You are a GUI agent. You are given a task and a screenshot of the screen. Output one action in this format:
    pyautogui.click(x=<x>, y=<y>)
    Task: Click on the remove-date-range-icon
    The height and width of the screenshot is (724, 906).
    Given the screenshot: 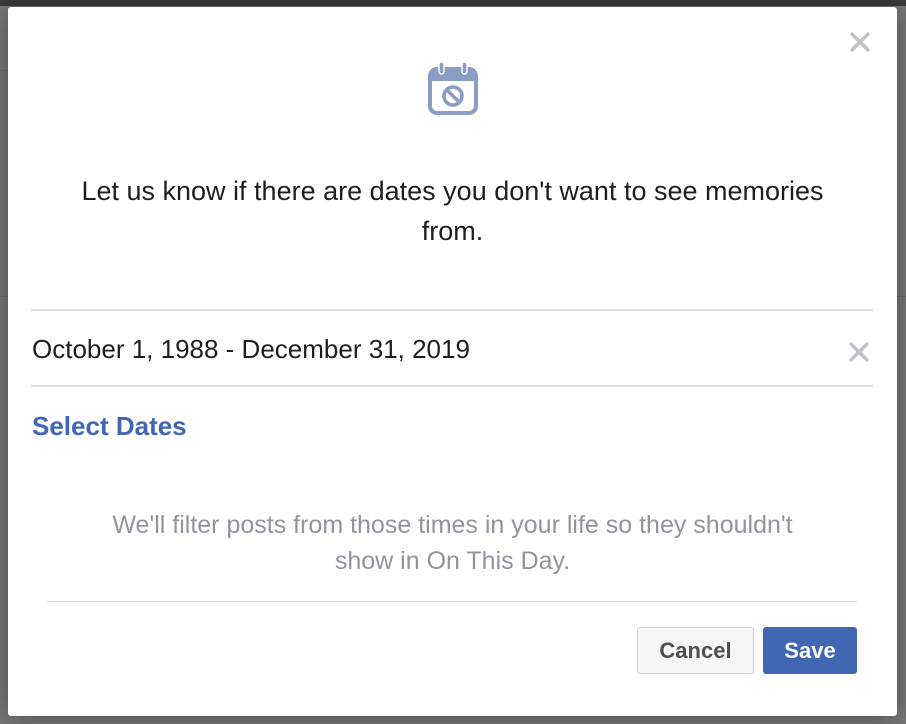 What is the action you would take?
    pyautogui.click(x=859, y=352)
    